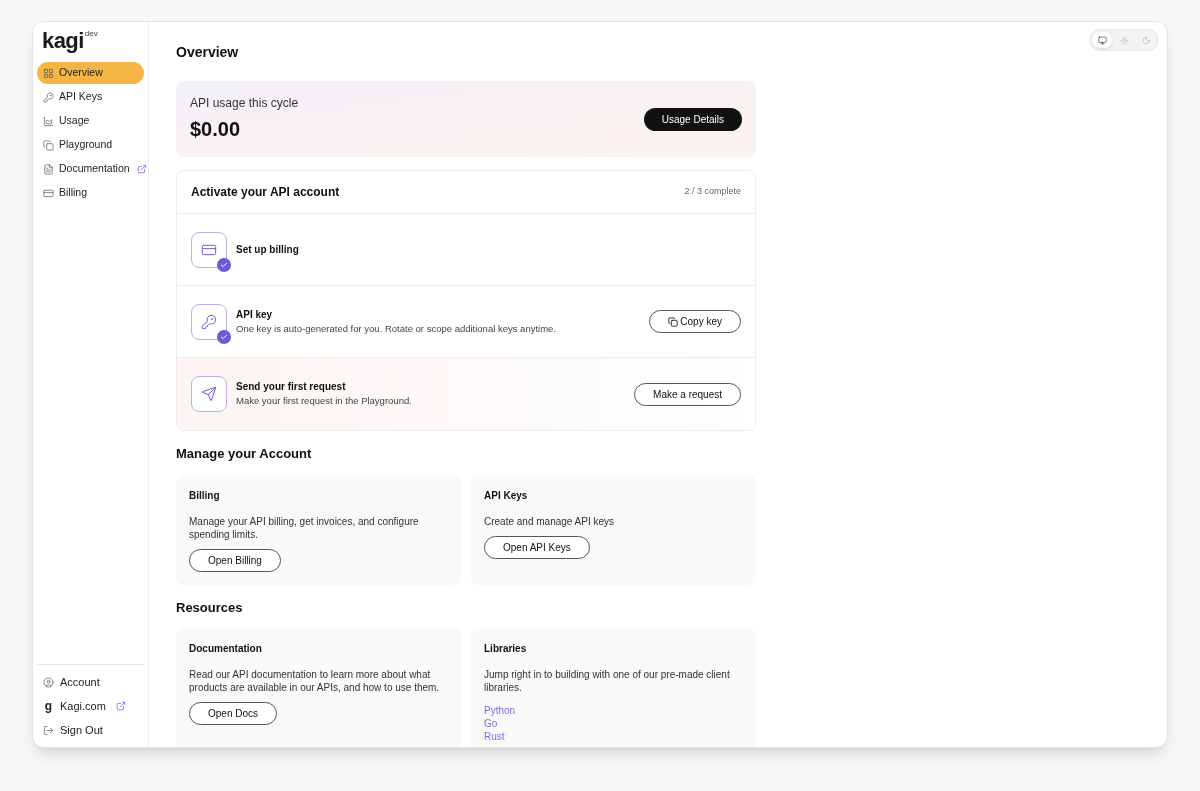 The height and width of the screenshot is (791, 1200). What do you see at coordinates (244, 103) in the screenshot?
I see `usage-label: API usage this cycle` at bounding box center [244, 103].